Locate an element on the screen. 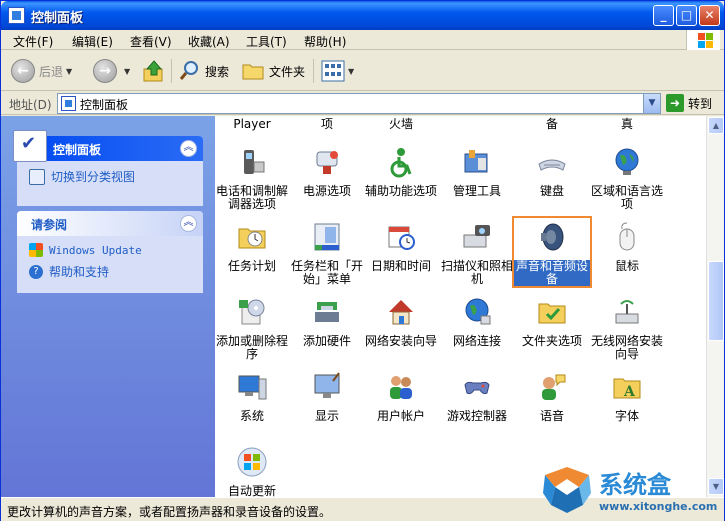 The height and width of the screenshot is (521, 725). network-connections-item: 网络连接 is located at coordinates (477, 322).